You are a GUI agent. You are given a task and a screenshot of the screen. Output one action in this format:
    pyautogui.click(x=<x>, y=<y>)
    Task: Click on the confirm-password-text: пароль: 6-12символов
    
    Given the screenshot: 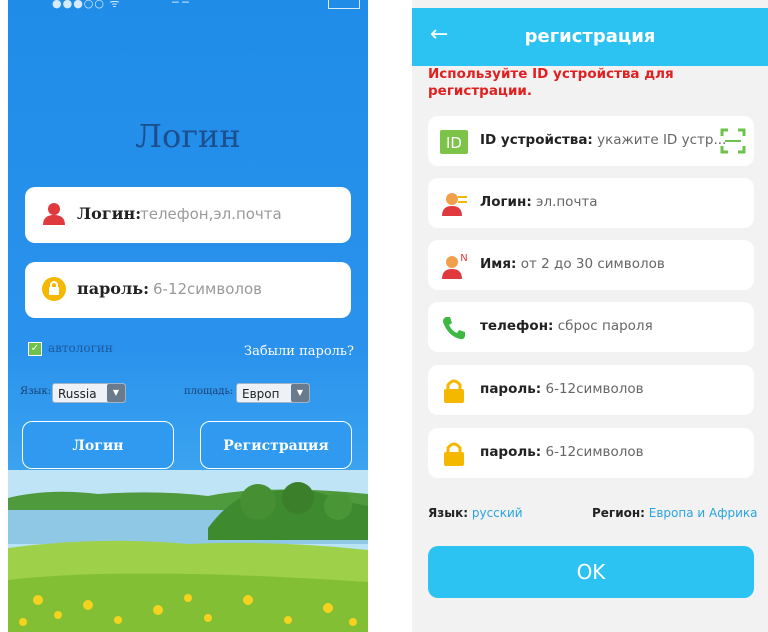 What is the action you would take?
    pyautogui.click(x=562, y=452)
    